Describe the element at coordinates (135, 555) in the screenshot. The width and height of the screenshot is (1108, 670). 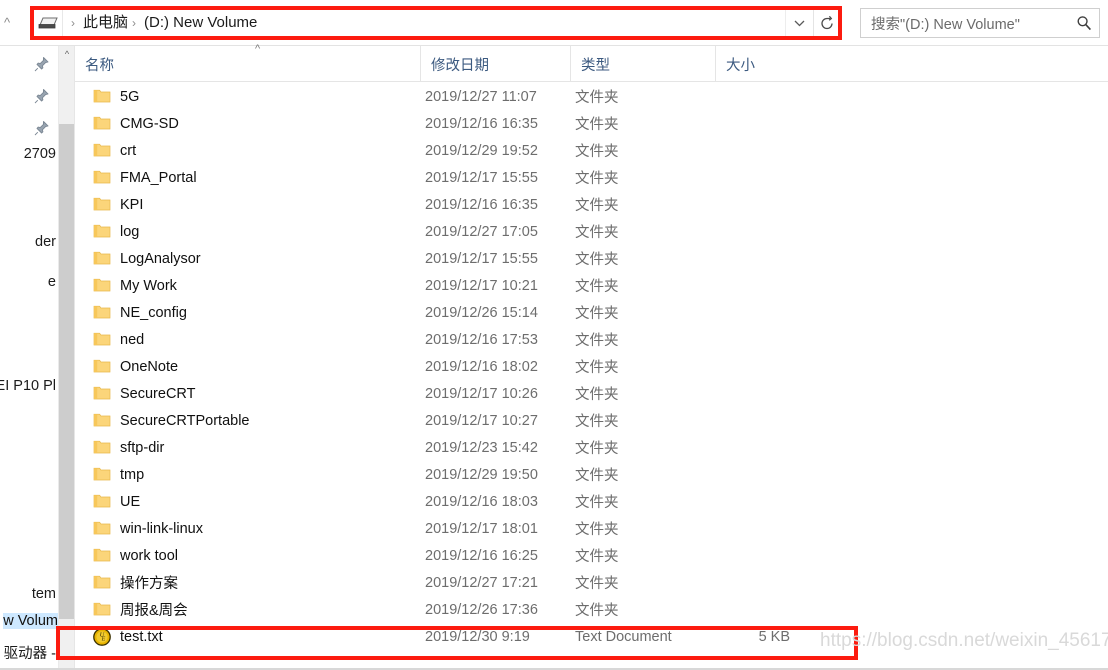
I see `file-name-cell: work tool` at that location.